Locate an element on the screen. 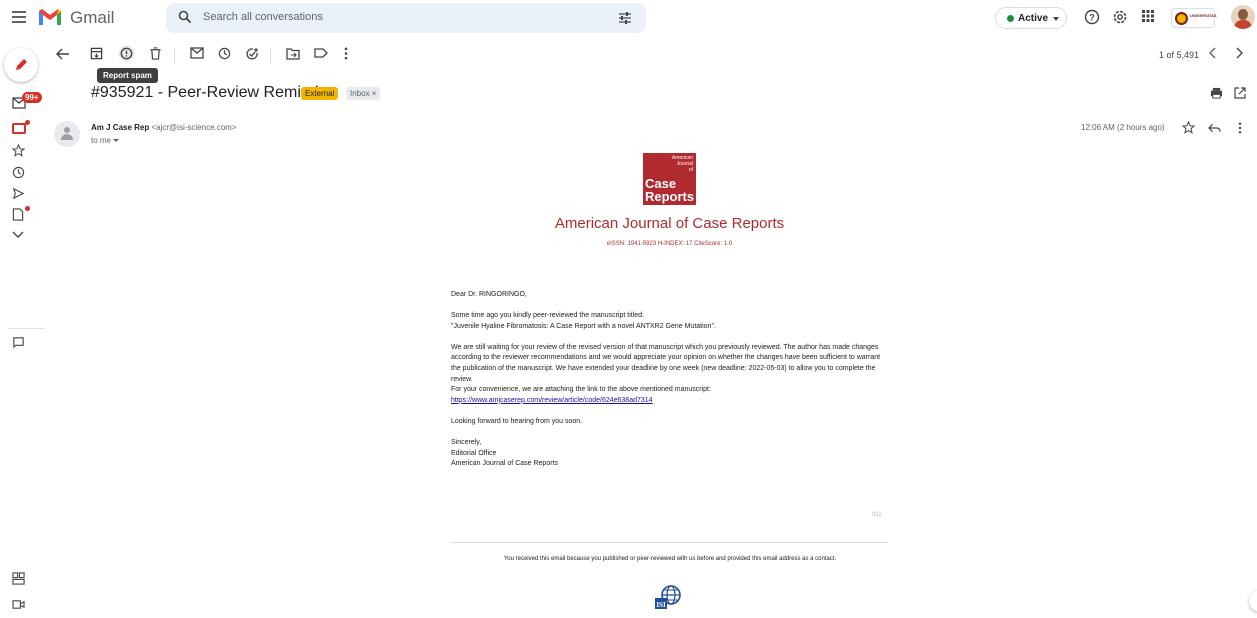  gmail-wordmark: Gmail is located at coordinates (92, 17).